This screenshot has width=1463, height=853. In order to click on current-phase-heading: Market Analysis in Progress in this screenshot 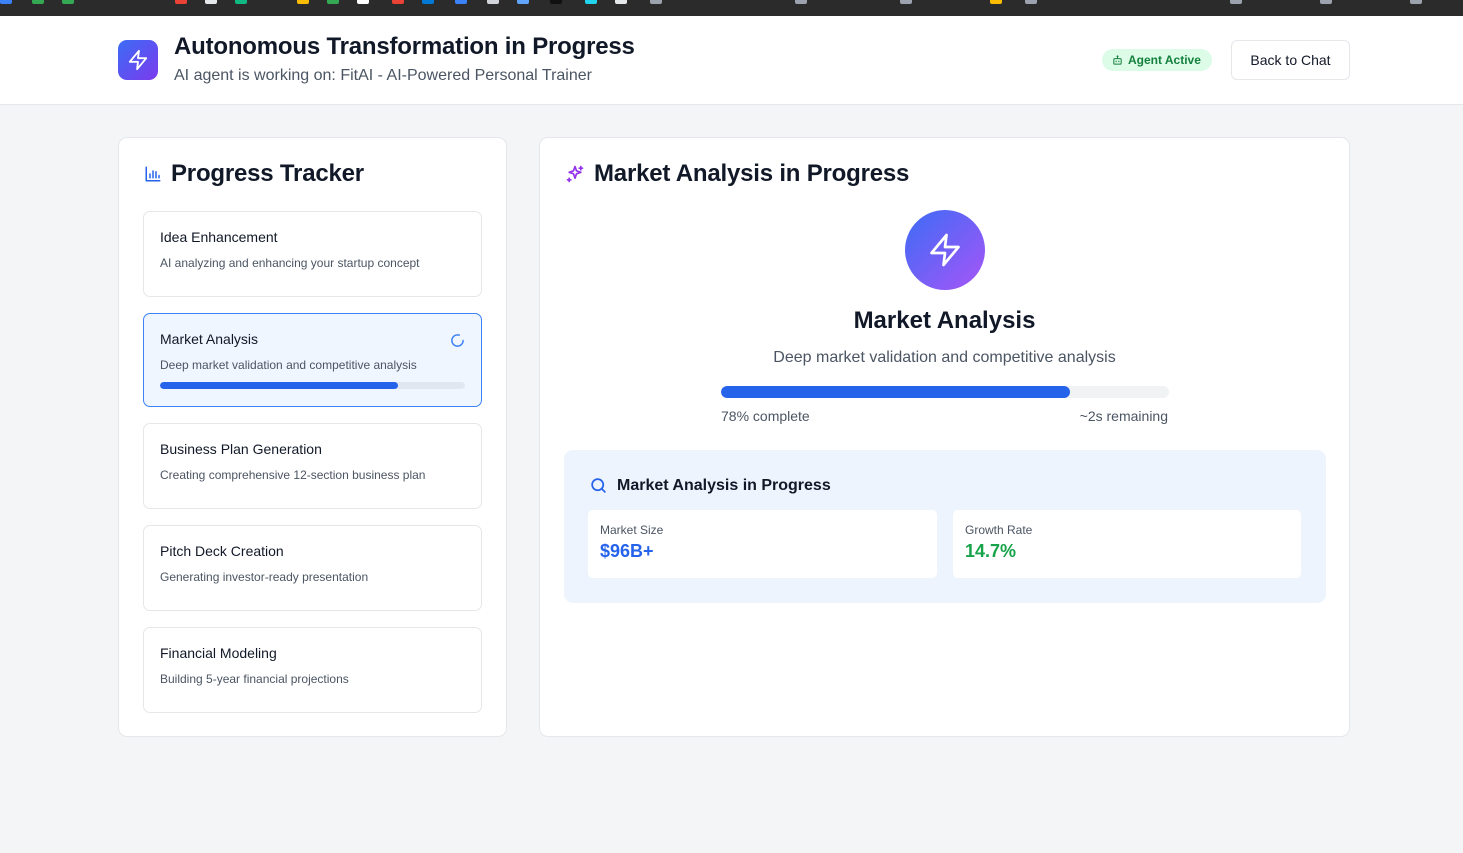, I will do `click(737, 174)`.